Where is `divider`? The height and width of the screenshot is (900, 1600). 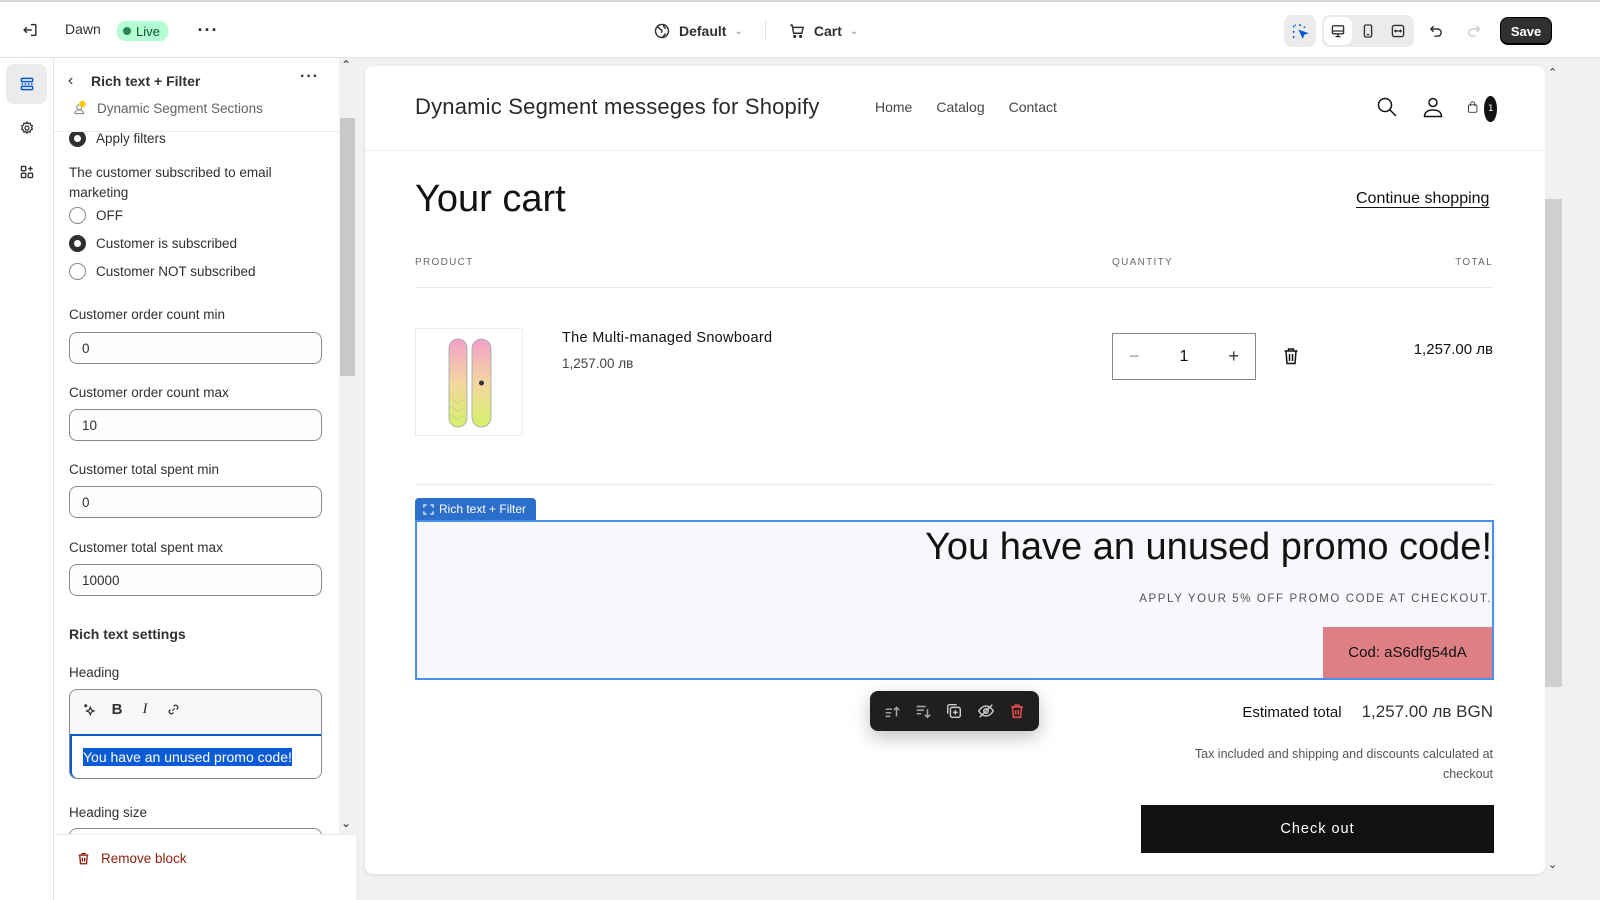 divider is located at coordinates (765, 31).